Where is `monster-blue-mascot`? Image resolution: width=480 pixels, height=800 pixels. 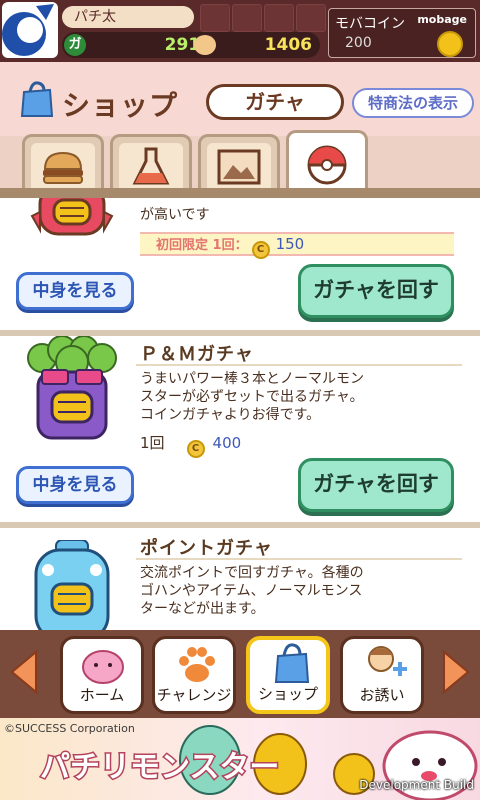 monster-blue-mascot is located at coordinates (72, 585).